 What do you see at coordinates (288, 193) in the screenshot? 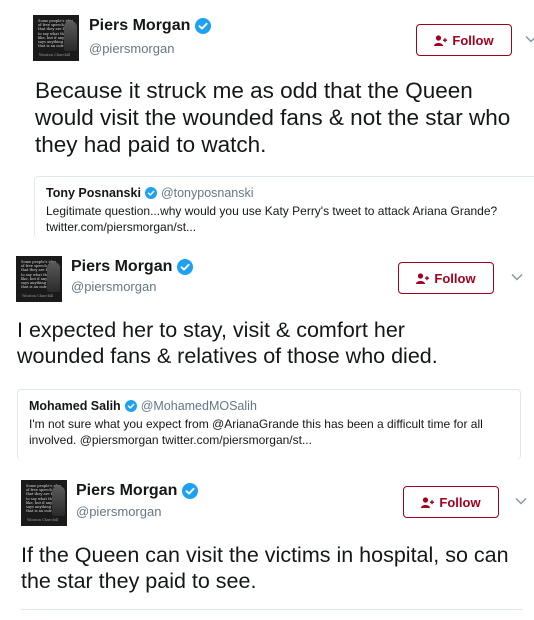
I see `quote-header: Tony Posnanski @tonyposnanski` at bounding box center [288, 193].